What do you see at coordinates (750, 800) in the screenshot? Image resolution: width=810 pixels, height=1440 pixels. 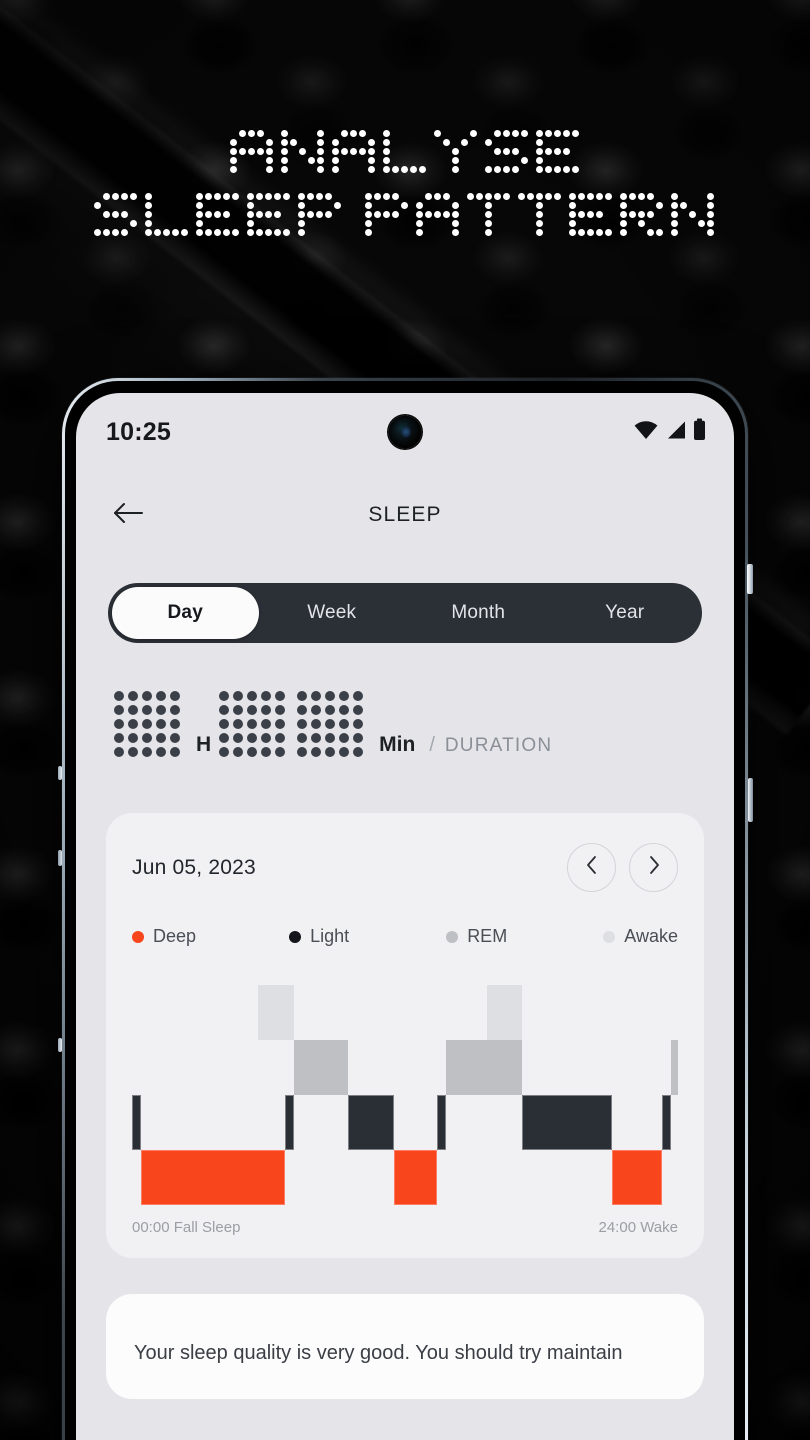 I see `volume-button` at bounding box center [750, 800].